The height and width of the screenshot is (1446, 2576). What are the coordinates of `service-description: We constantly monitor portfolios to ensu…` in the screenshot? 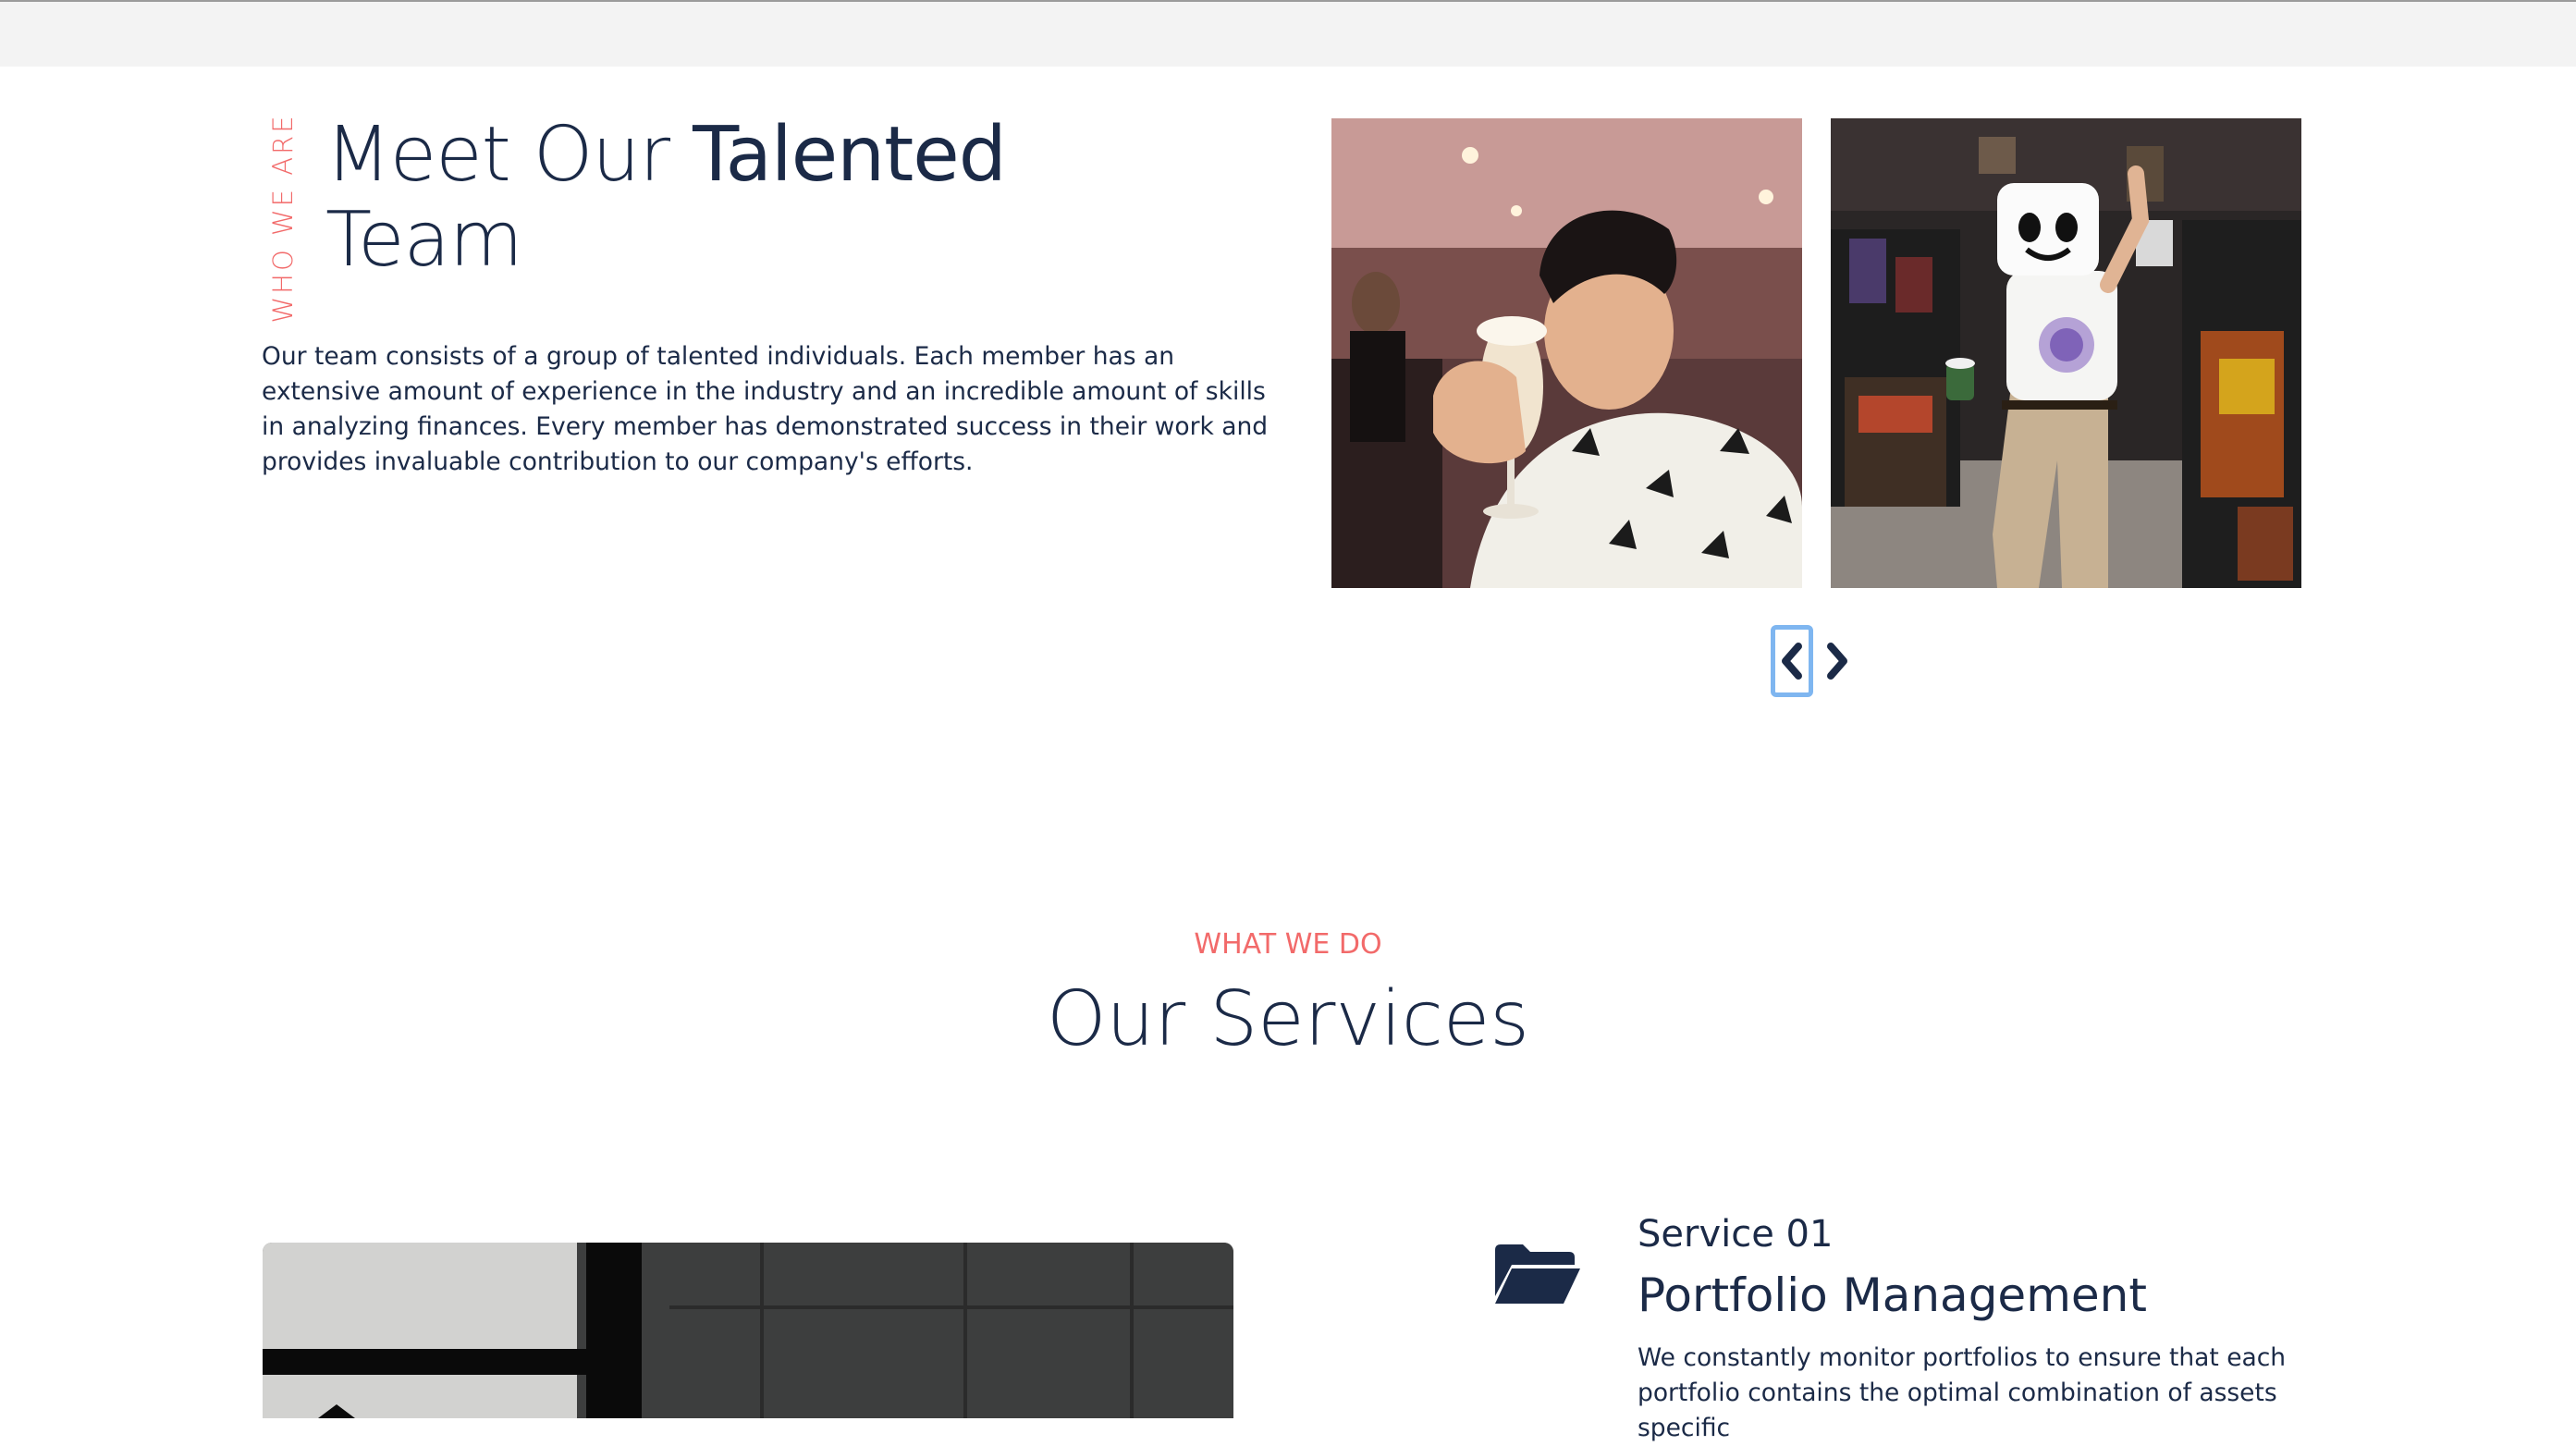 It's located at (1963, 1392).